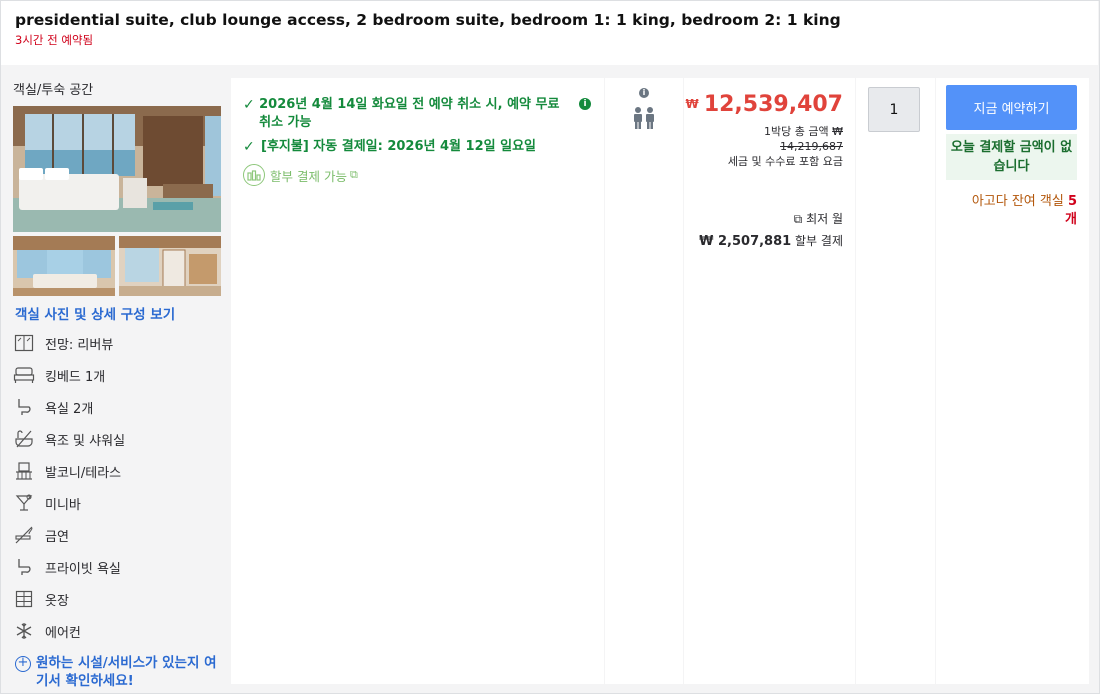 The height and width of the screenshot is (694, 1100). What do you see at coordinates (24, 375) in the screenshot?
I see `bed-icon` at bounding box center [24, 375].